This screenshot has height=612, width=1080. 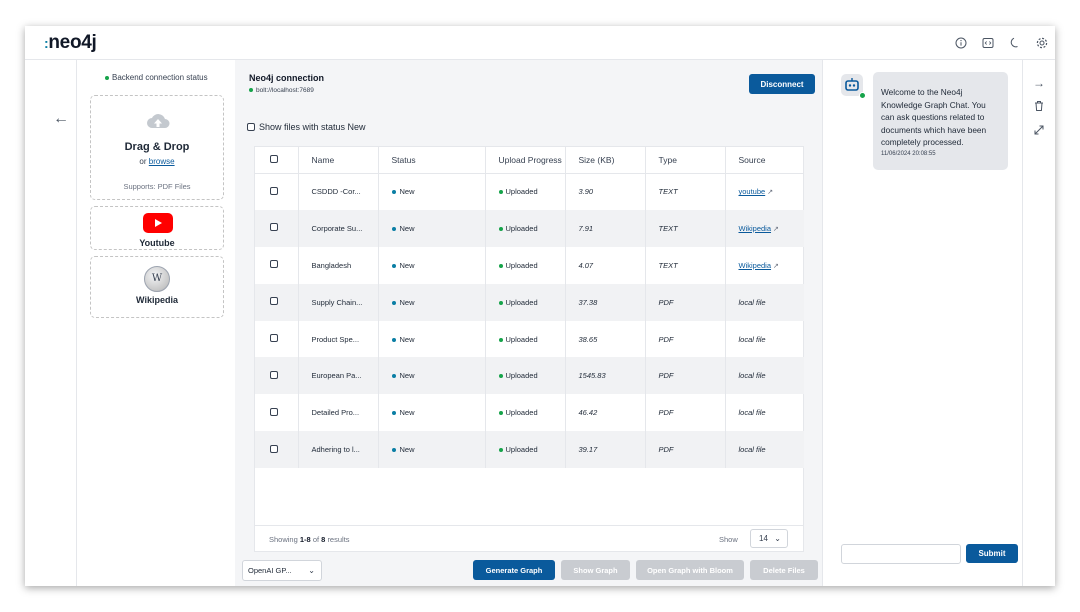 I want to click on code-icon, so click(x=988, y=43).